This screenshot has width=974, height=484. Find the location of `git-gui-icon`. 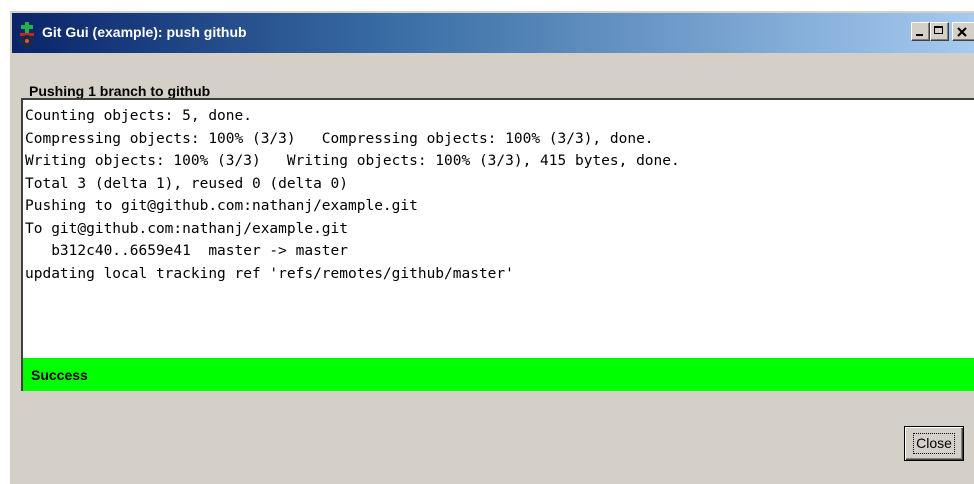

git-gui-icon is located at coordinates (27, 34).